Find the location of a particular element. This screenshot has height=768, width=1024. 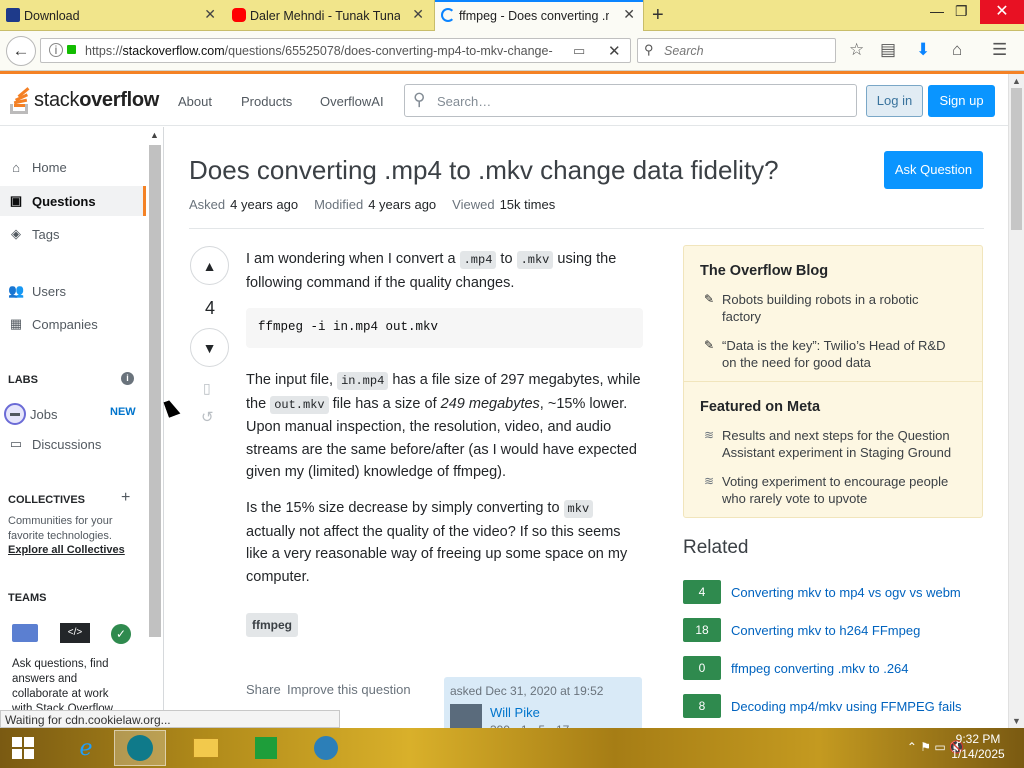

minimize-icon: — is located at coordinates (937, 11).